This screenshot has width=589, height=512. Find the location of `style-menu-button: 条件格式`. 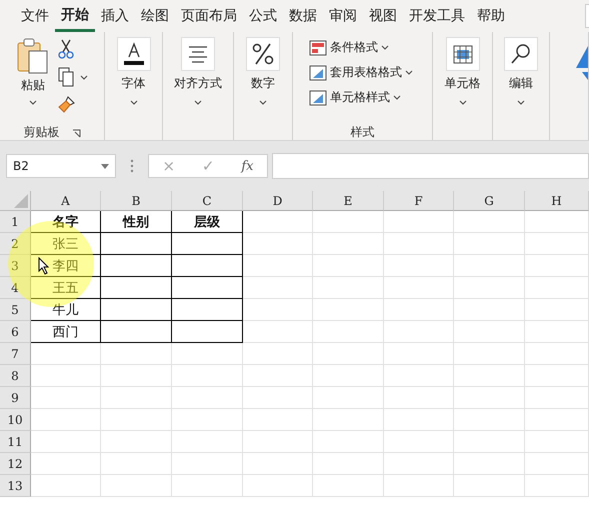

style-menu-button: 条件格式 is located at coordinates (349, 47).